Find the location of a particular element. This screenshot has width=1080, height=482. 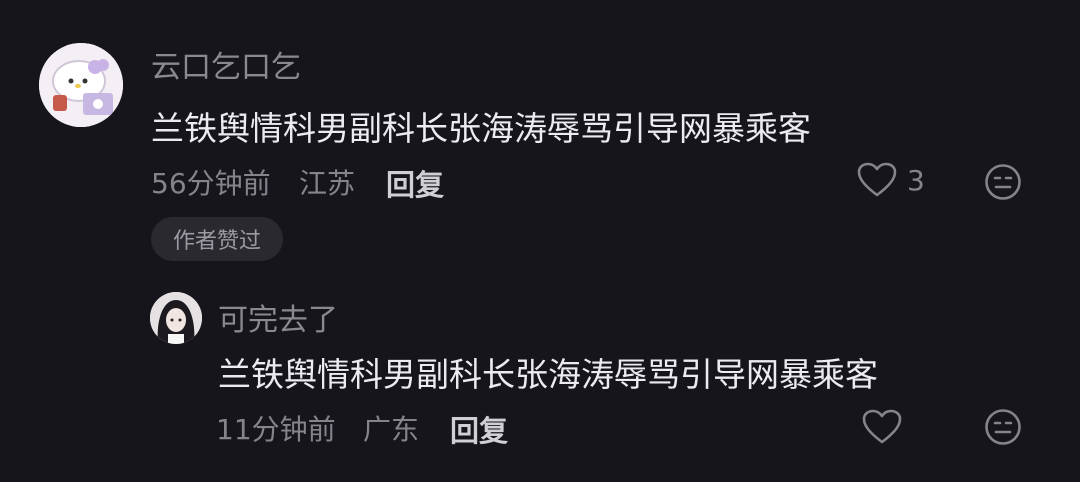

comment-username: 可完去了 is located at coordinates (278, 317).